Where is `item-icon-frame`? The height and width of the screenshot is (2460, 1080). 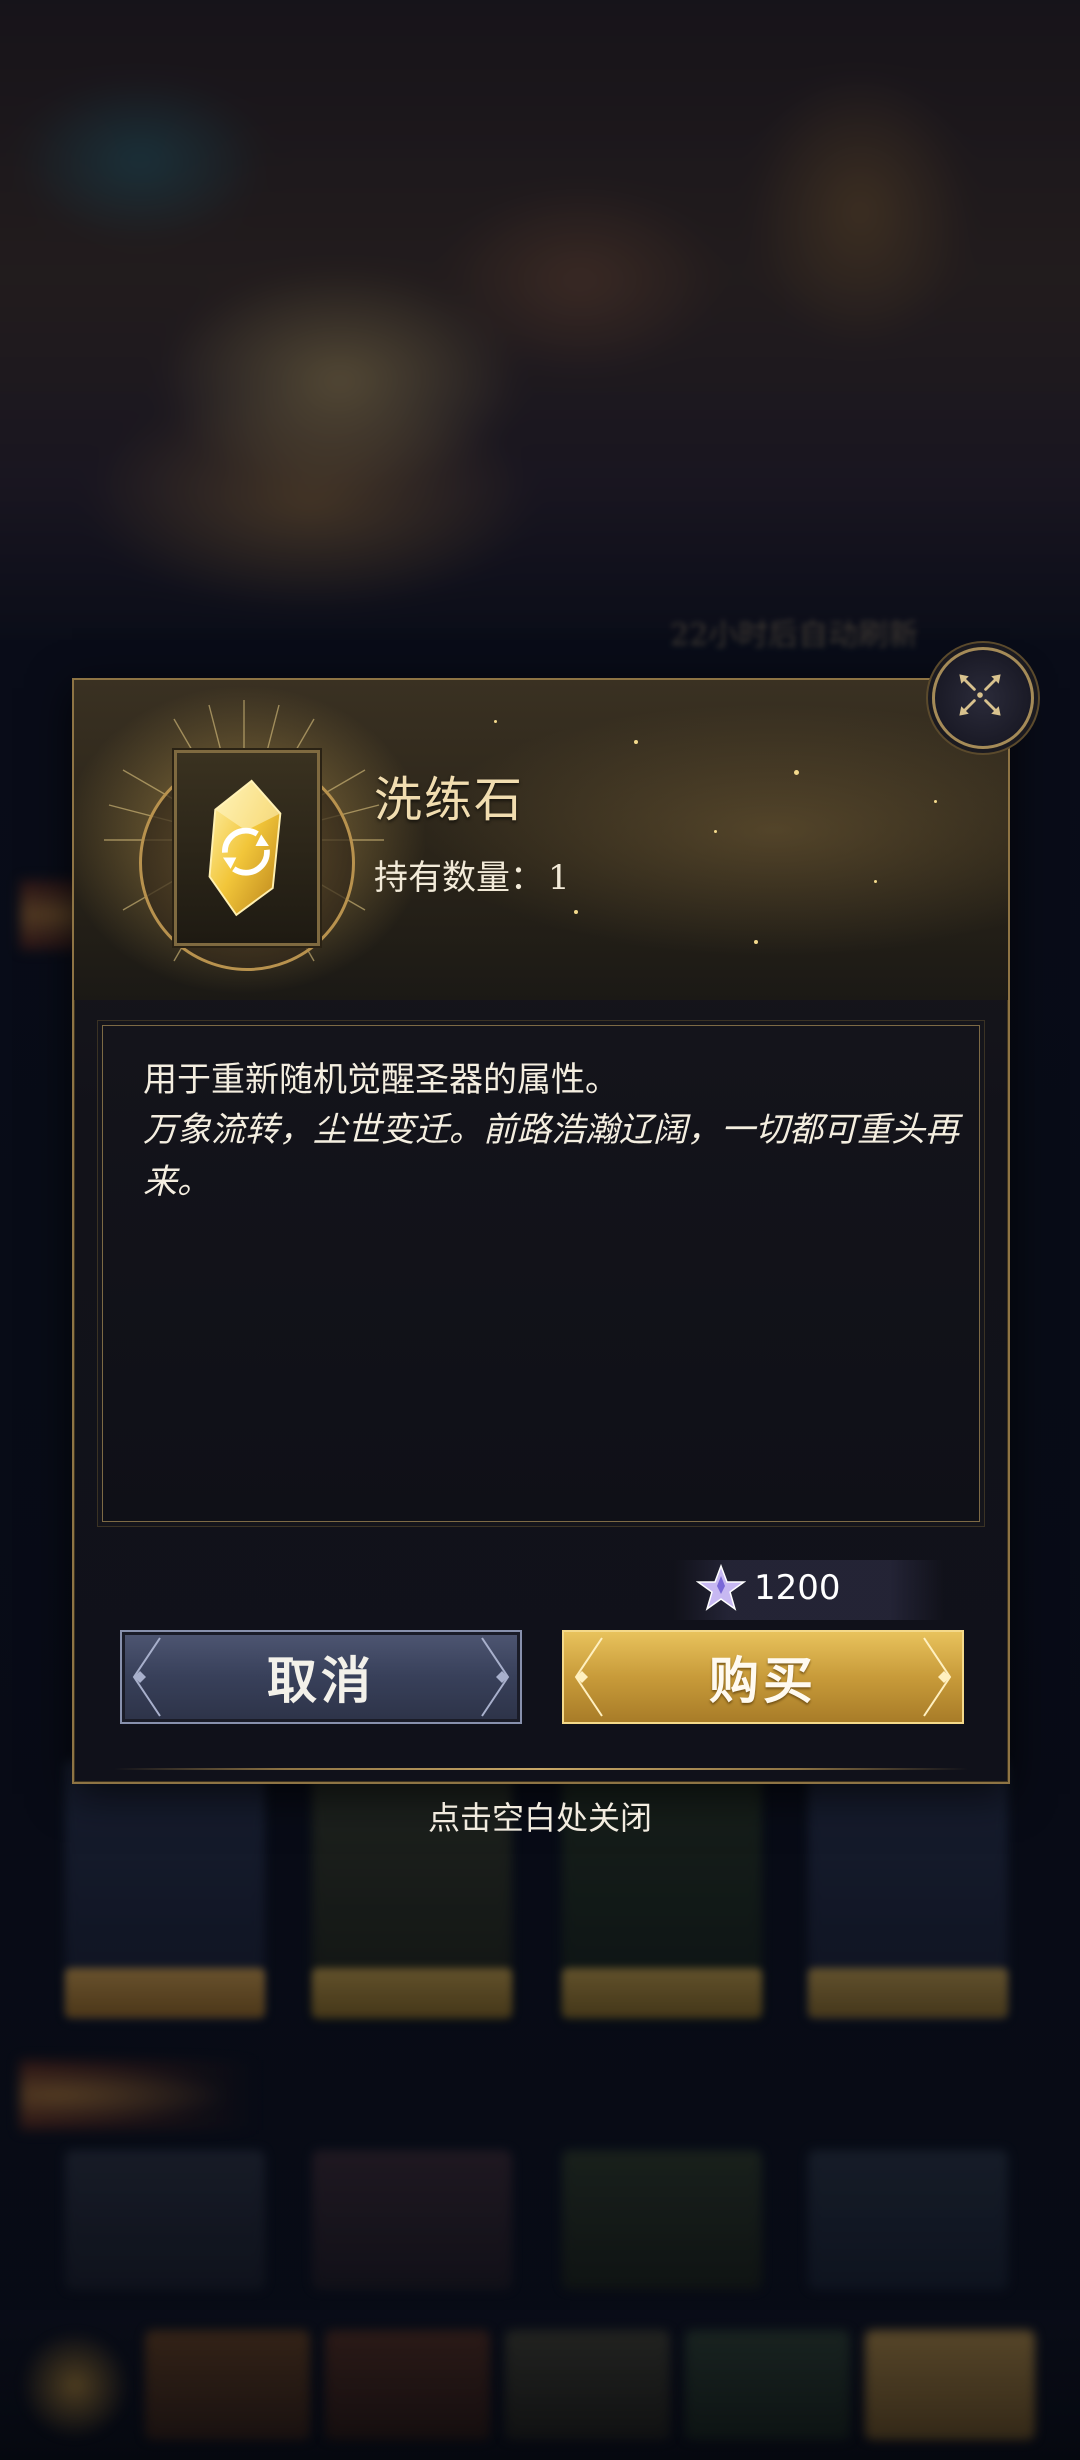
item-icon-frame is located at coordinates (247, 848).